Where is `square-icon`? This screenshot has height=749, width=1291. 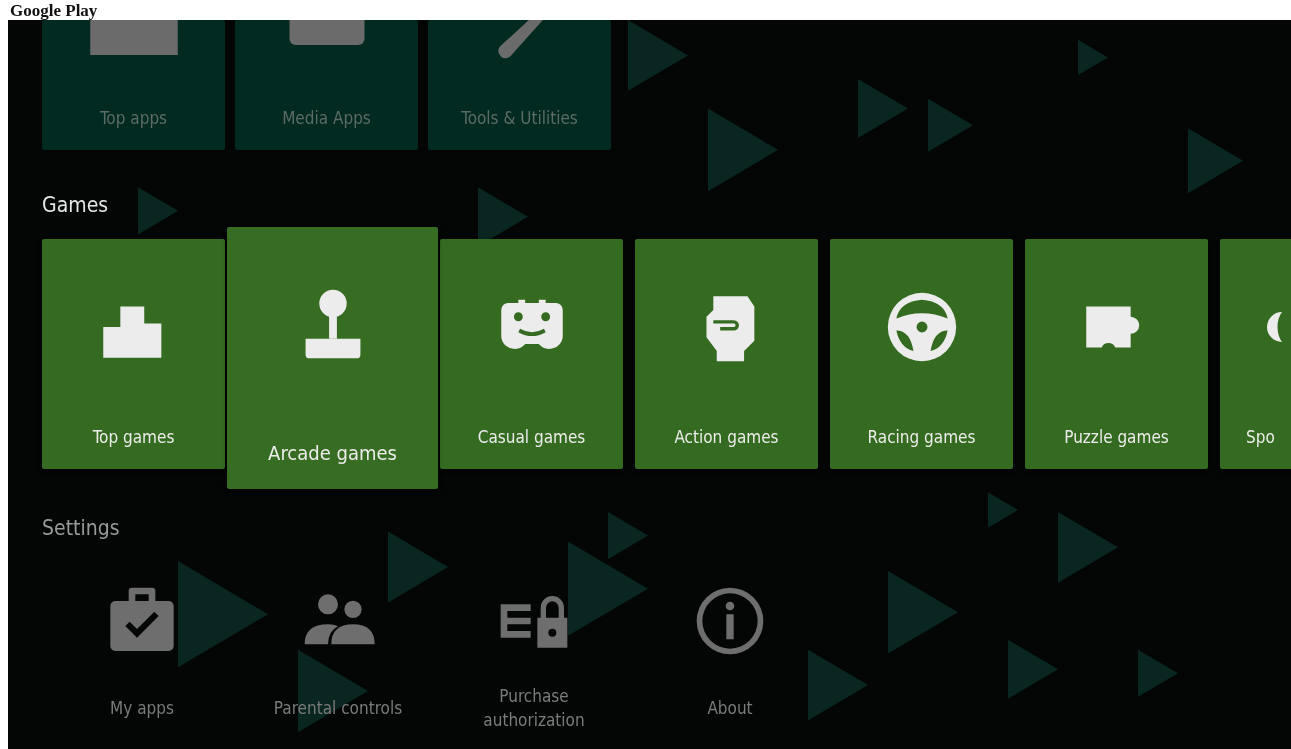
square-icon is located at coordinates (326, 32).